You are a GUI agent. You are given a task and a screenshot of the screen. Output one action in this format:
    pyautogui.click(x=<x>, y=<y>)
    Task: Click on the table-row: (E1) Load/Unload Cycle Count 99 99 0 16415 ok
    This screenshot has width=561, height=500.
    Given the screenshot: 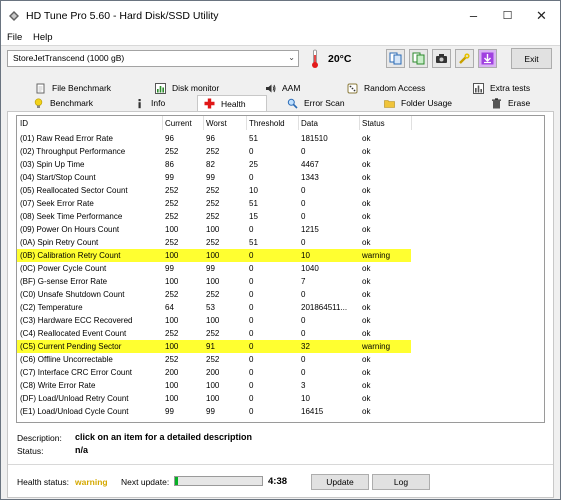 What is the action you would take?
    pyautogui.click(x=214, y=411)
    